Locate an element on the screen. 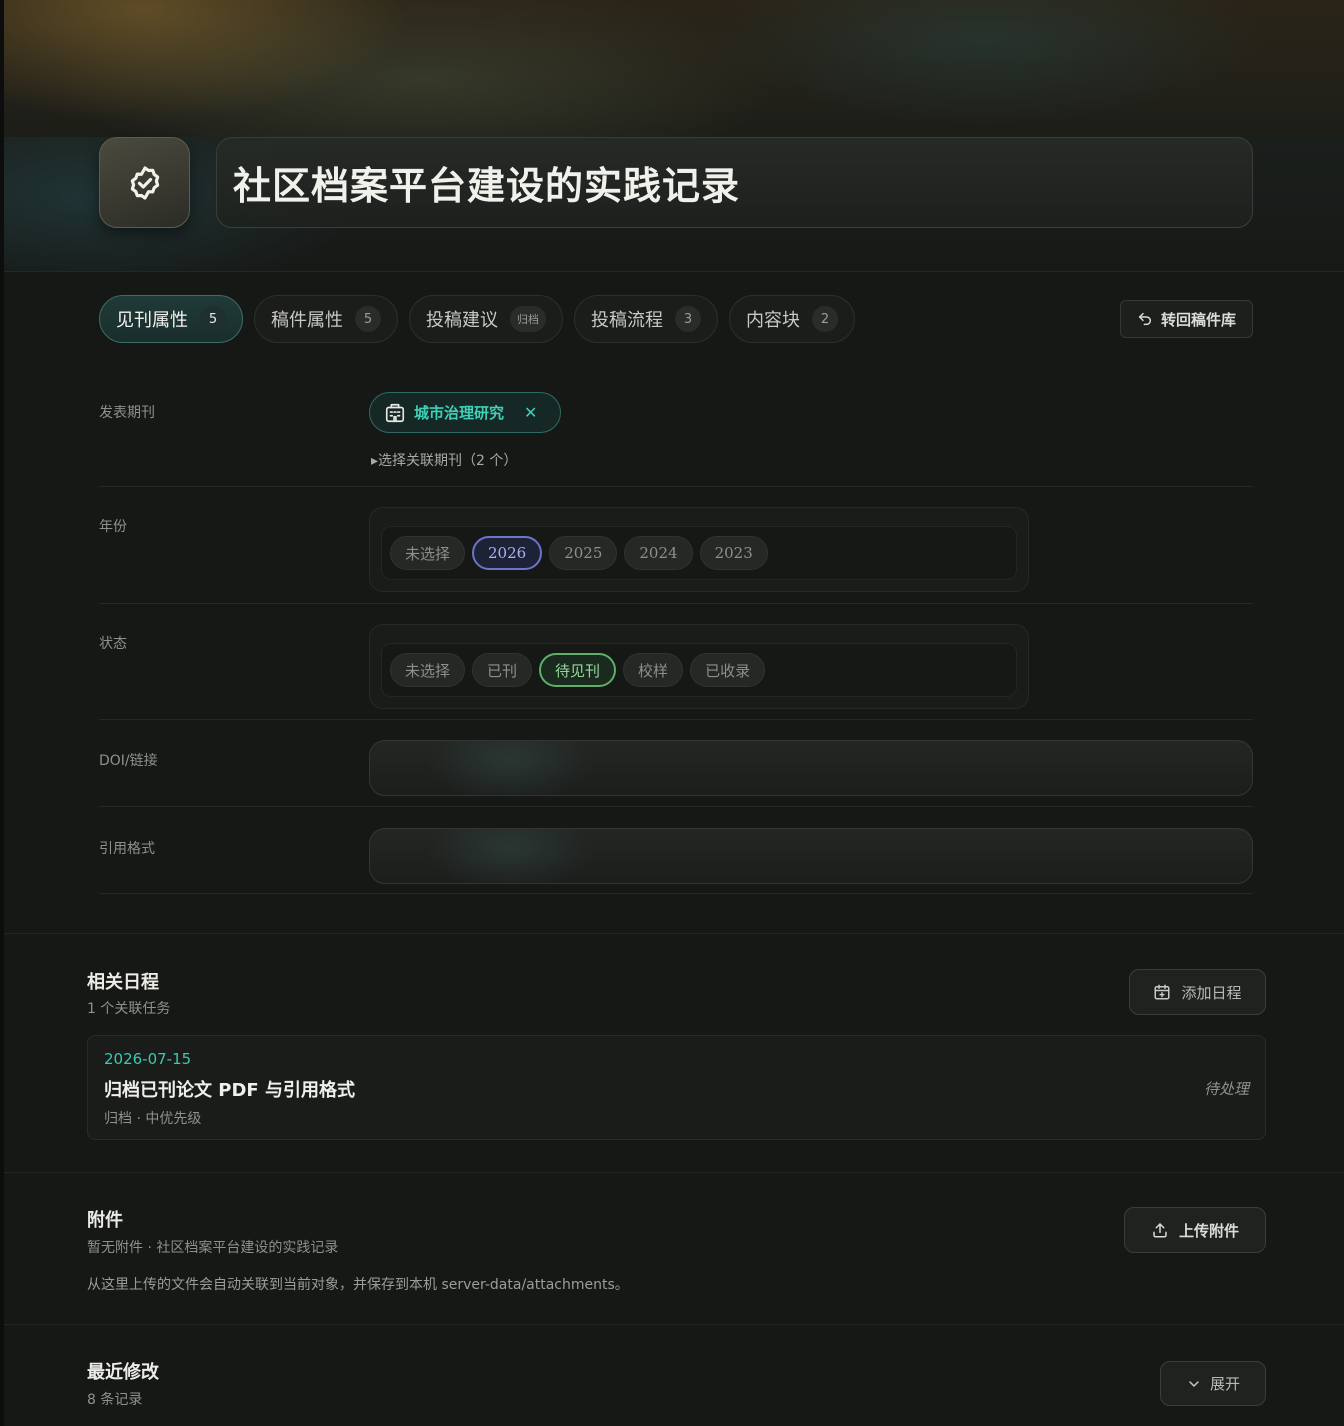 The image size is (1344, 1426). tab-submission-advice: 投稿建议 归档 is located at coordinates (486, 319).